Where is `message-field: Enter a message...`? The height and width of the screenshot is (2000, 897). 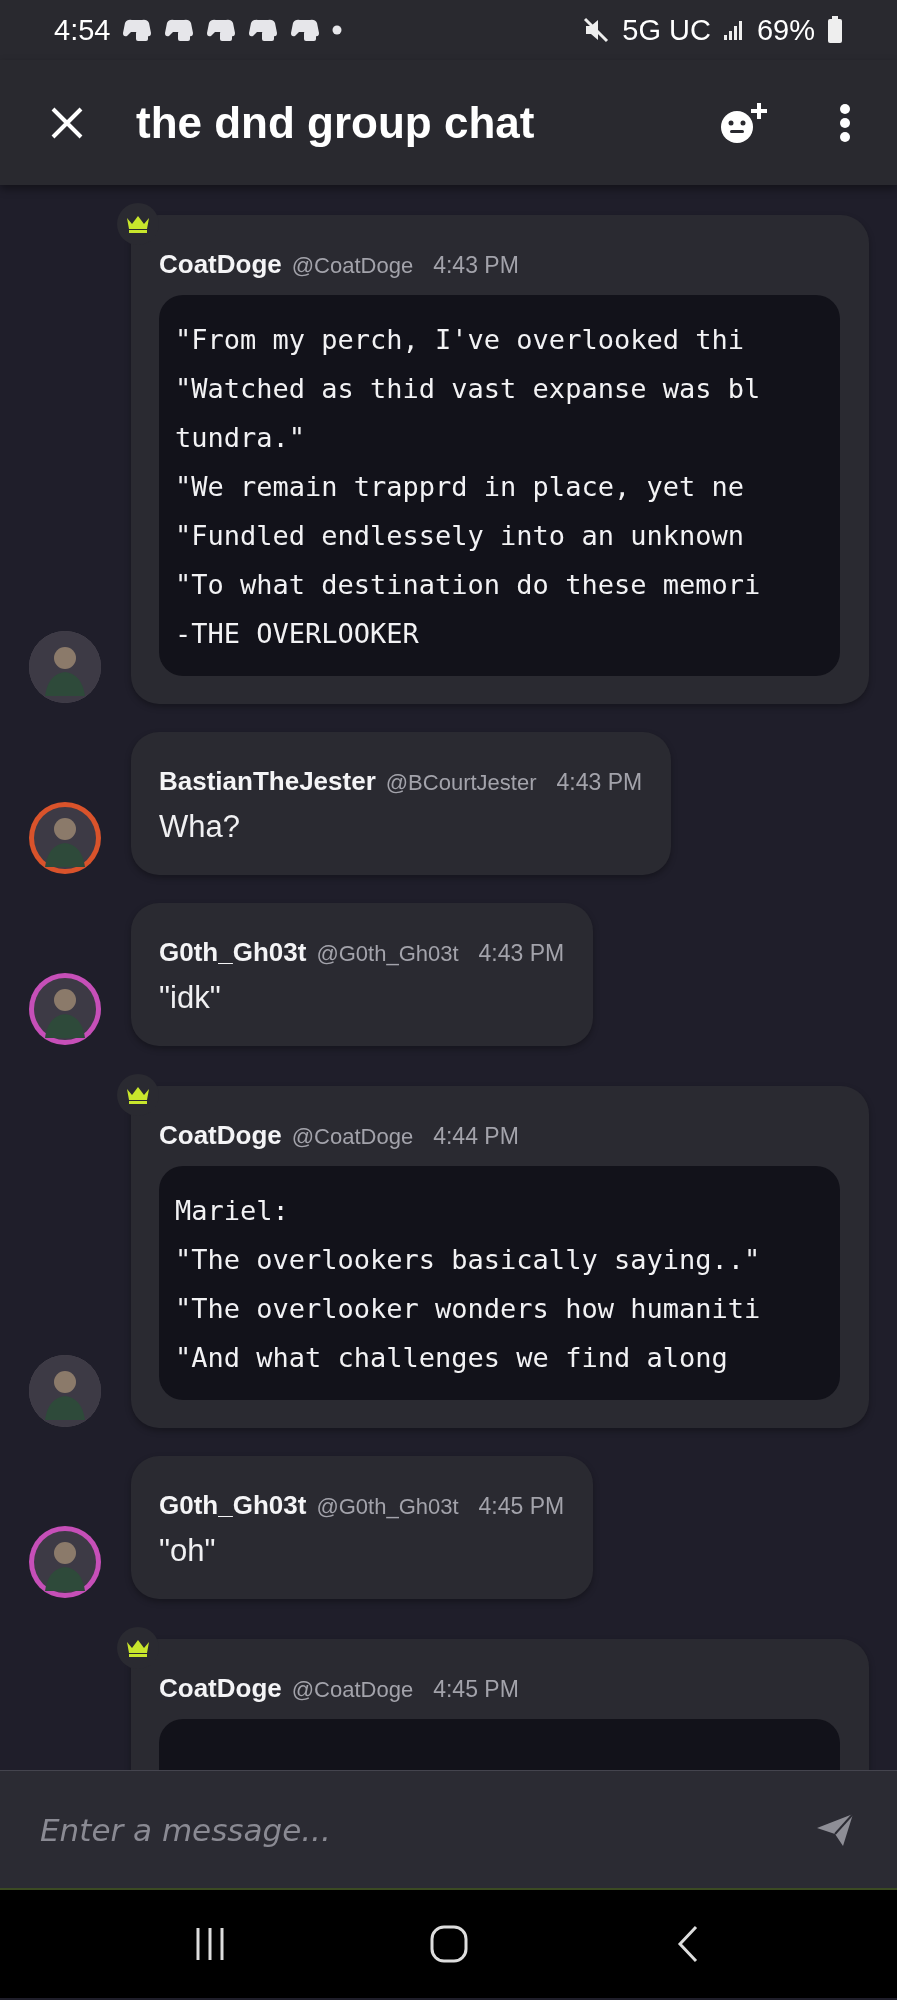 message-field: Enter a message... is located at coordinates (448, 1830).